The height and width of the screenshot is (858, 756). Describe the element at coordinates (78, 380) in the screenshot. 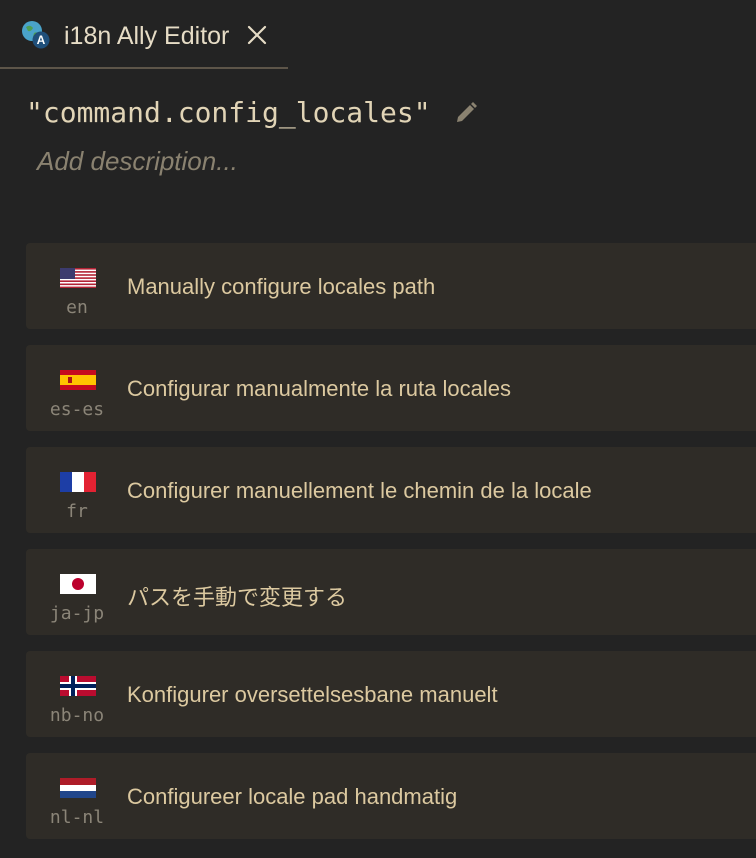

I see `spain-flag-icon` at that location.